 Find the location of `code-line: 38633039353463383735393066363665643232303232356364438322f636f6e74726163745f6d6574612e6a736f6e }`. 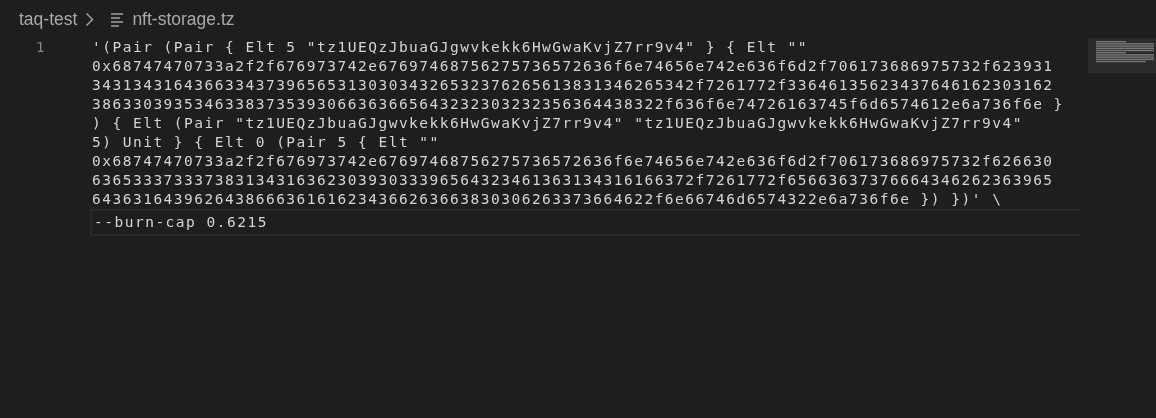

code-line: 38633039353463383735393066363665643232303232356364438322f636f6e74726163745f6d6574612e6a736f6e } is located at coordinates (578, 104).